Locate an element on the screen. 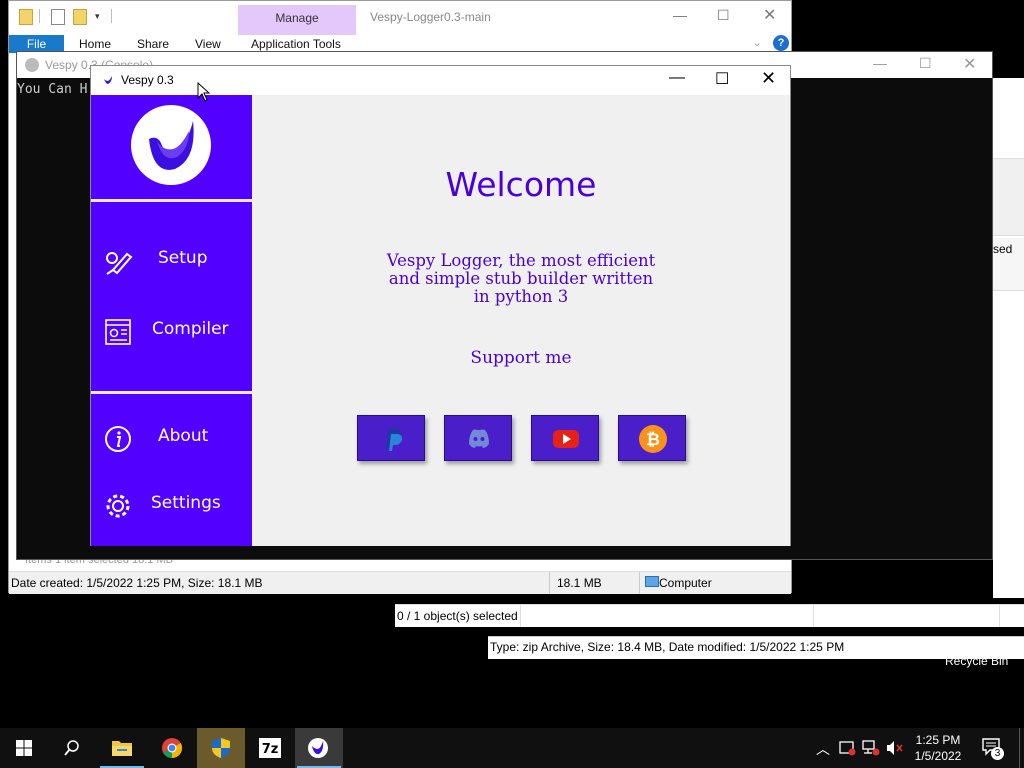  network-icon is located at coordinates (871, 748).